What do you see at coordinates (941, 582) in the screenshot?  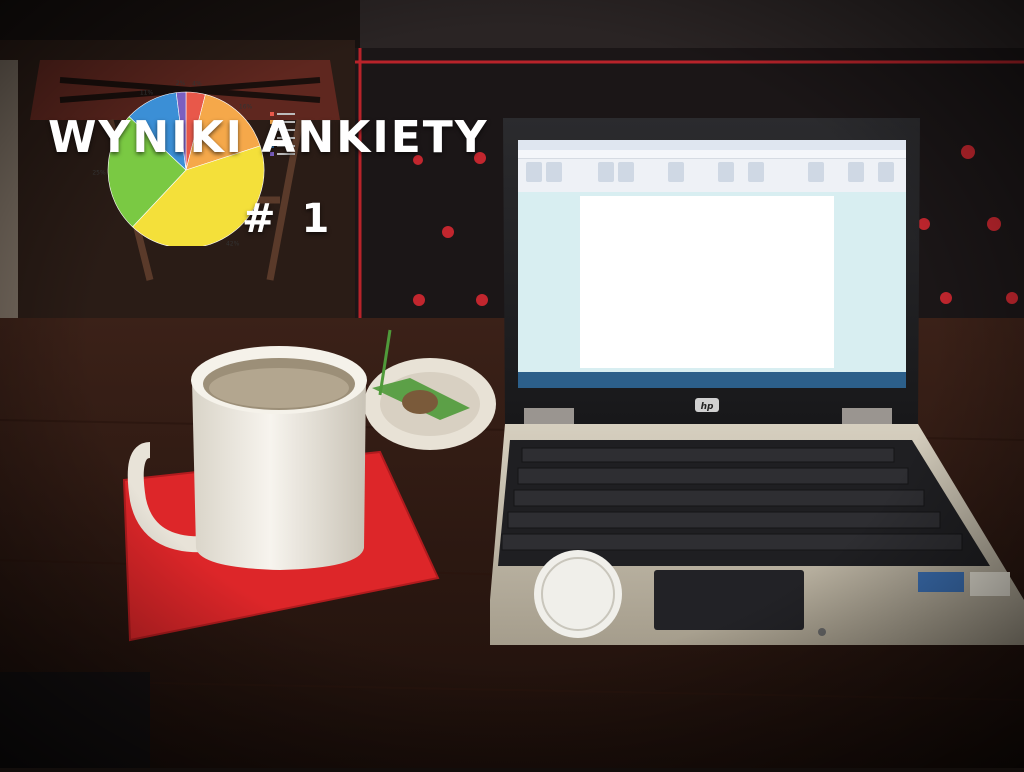 I see `intel-sticker` at bounding box center [941, 582].